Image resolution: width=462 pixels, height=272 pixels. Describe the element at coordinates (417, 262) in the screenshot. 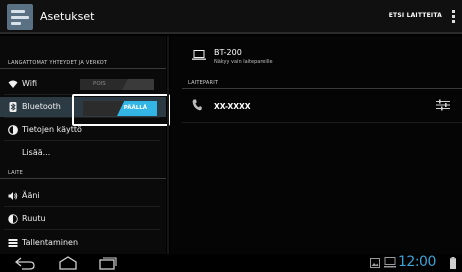

I see `status-clock: 12:00` at that location.